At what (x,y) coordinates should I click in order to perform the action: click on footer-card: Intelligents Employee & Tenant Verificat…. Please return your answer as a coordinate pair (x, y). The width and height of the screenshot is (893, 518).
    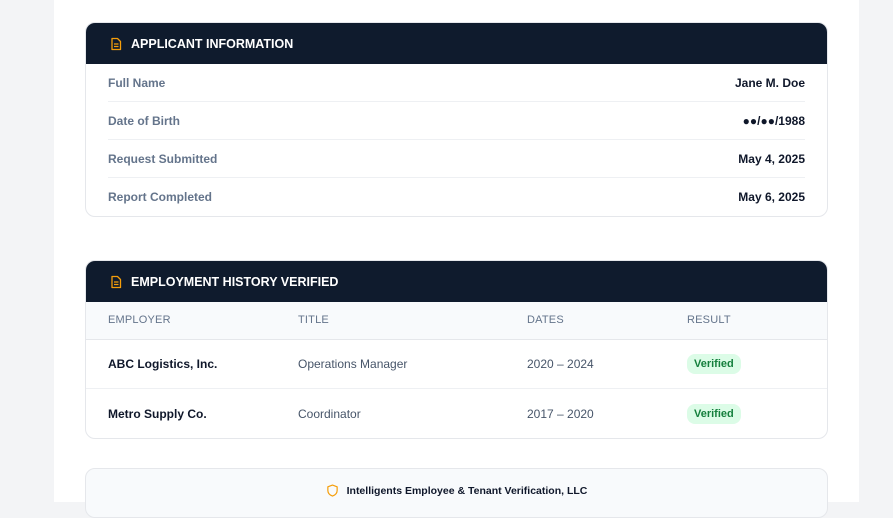
    Looking at the image, I should click on (456, 493).